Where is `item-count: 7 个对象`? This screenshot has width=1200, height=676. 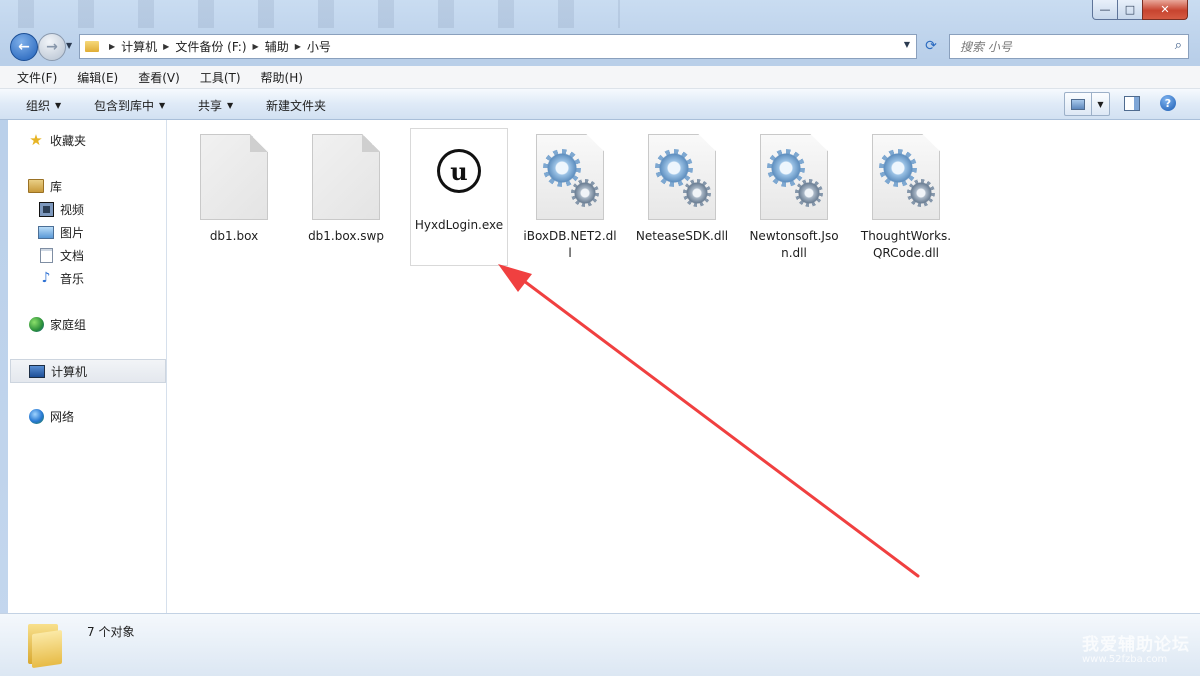
item-count: 7 个对象 is located at coordinates (111, 632).